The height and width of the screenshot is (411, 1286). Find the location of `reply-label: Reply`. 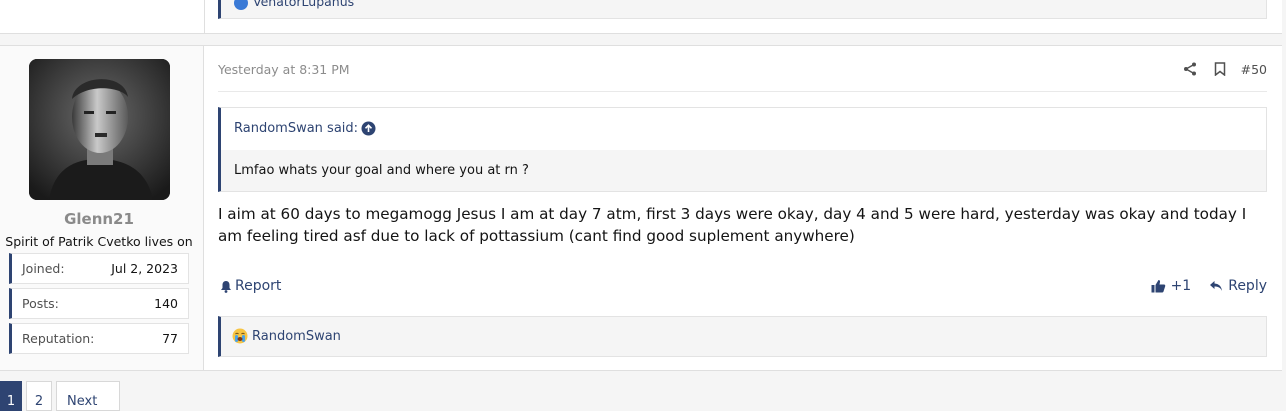

reply-label: Reply is located at coordinates (1247, 286).